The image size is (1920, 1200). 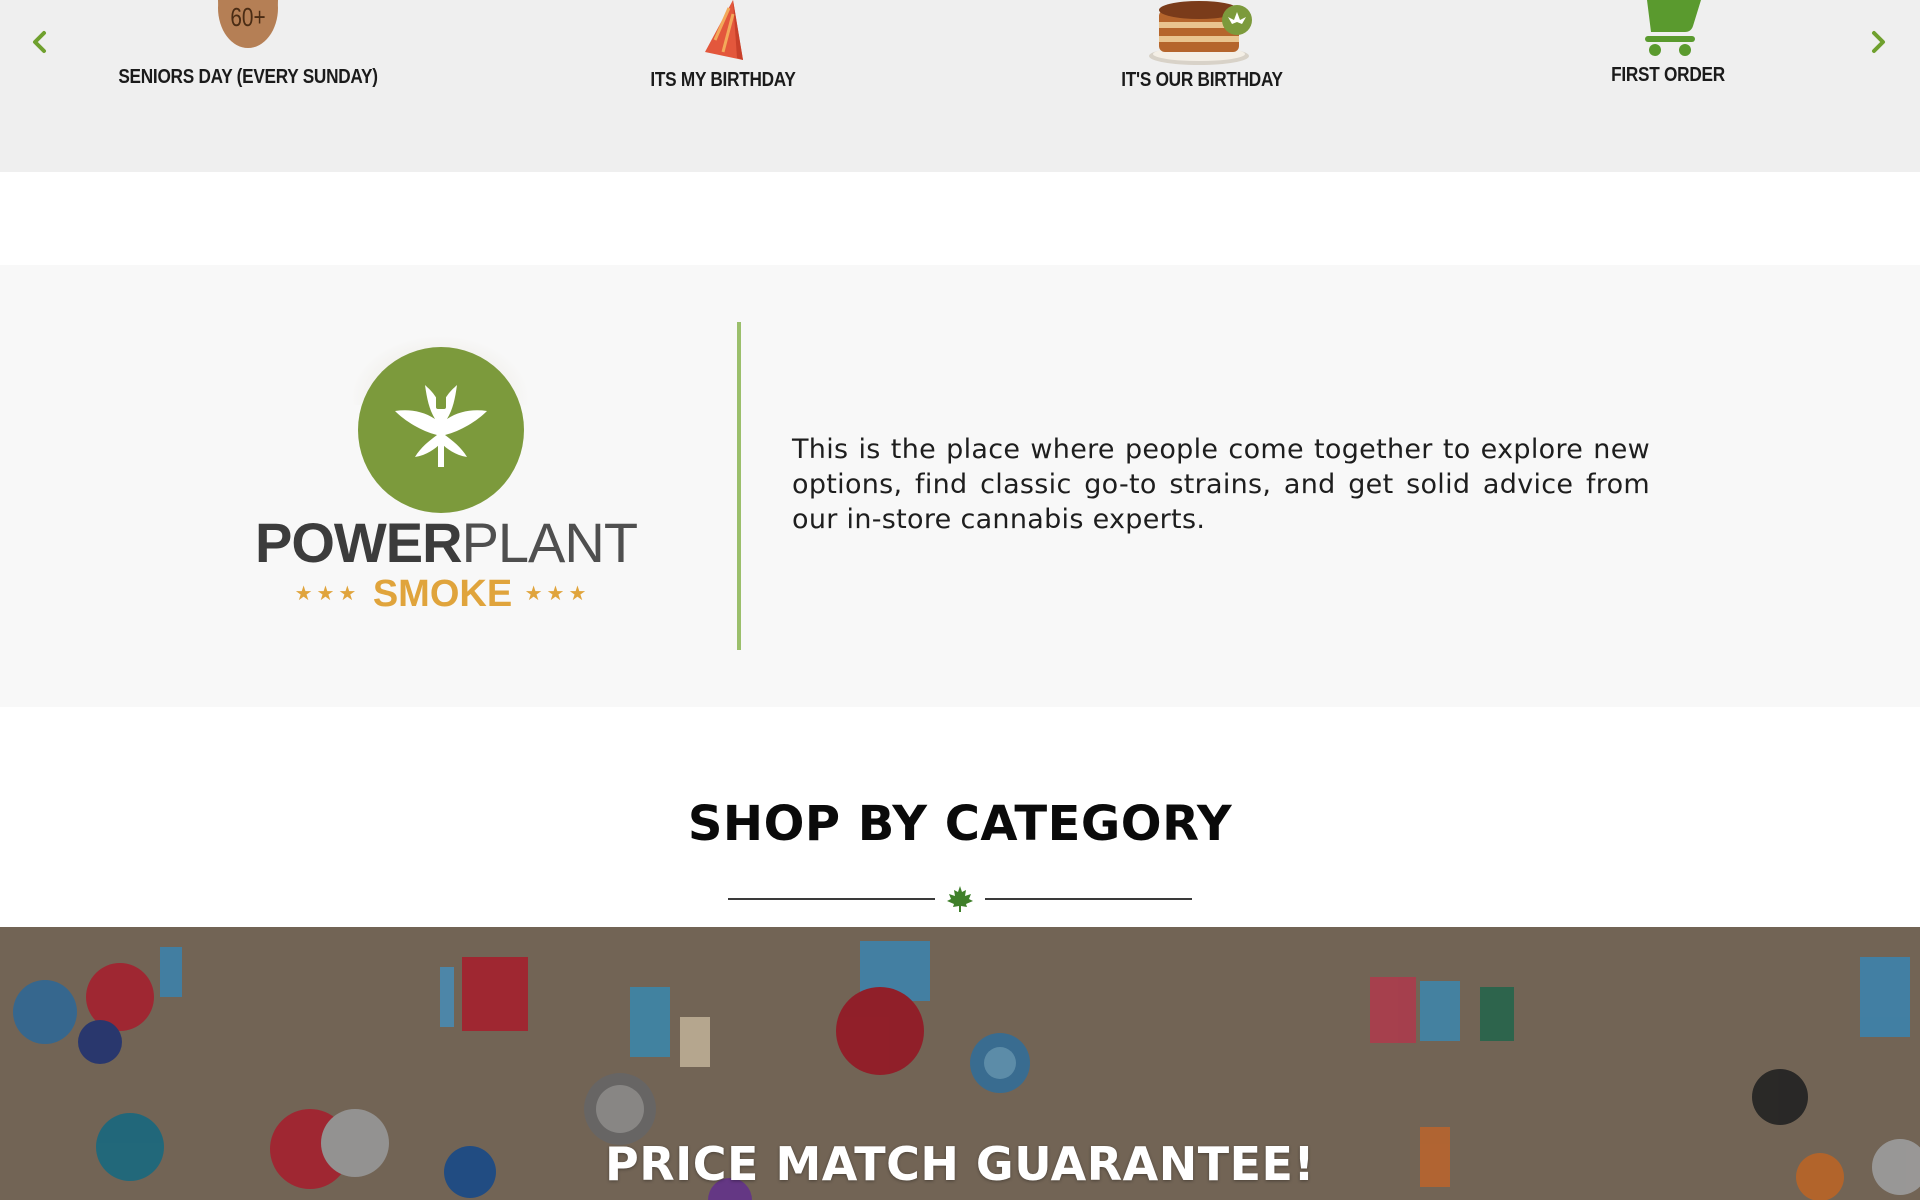 I want to click on birthday-cake-icon, so click(x=1202, y=33).